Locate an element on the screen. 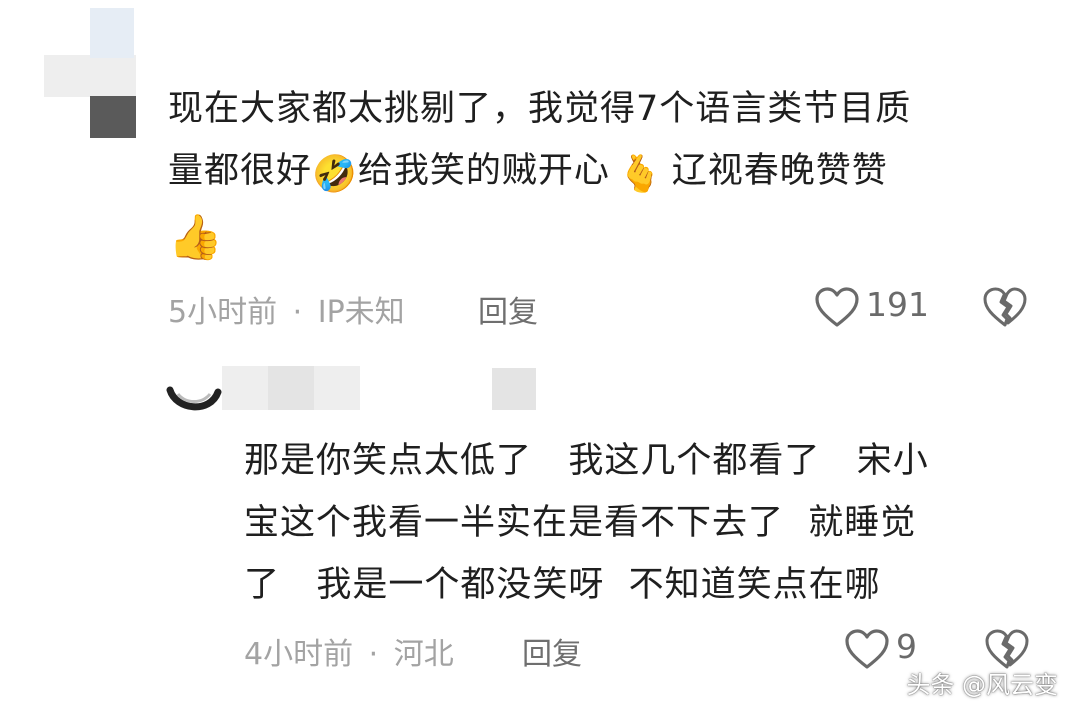  comment-line: 了 我是一个都没笑呀 不知道笑点在哪 is located at coordinates (562, 585).